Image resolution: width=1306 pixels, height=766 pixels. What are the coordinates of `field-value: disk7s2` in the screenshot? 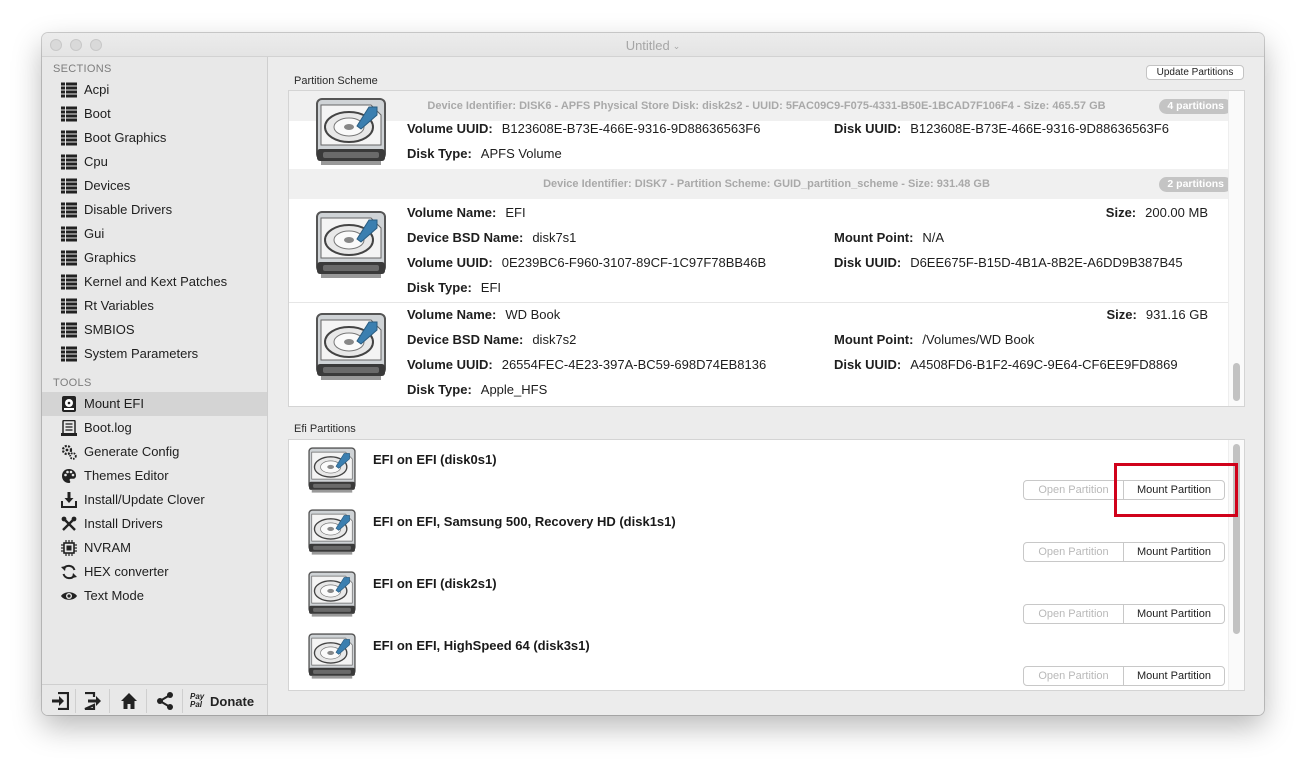 It's located at (554, 339).